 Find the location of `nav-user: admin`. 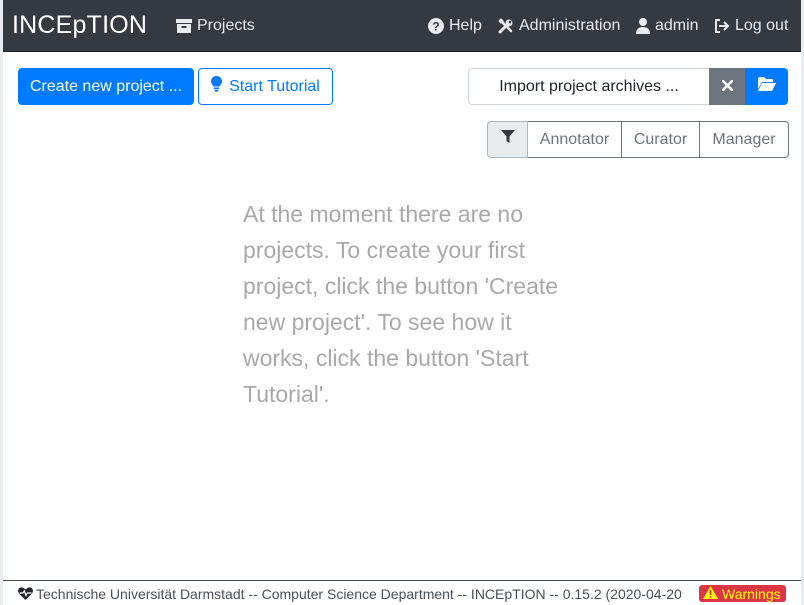

nav-user: admin is located at coordinates (667, 26).